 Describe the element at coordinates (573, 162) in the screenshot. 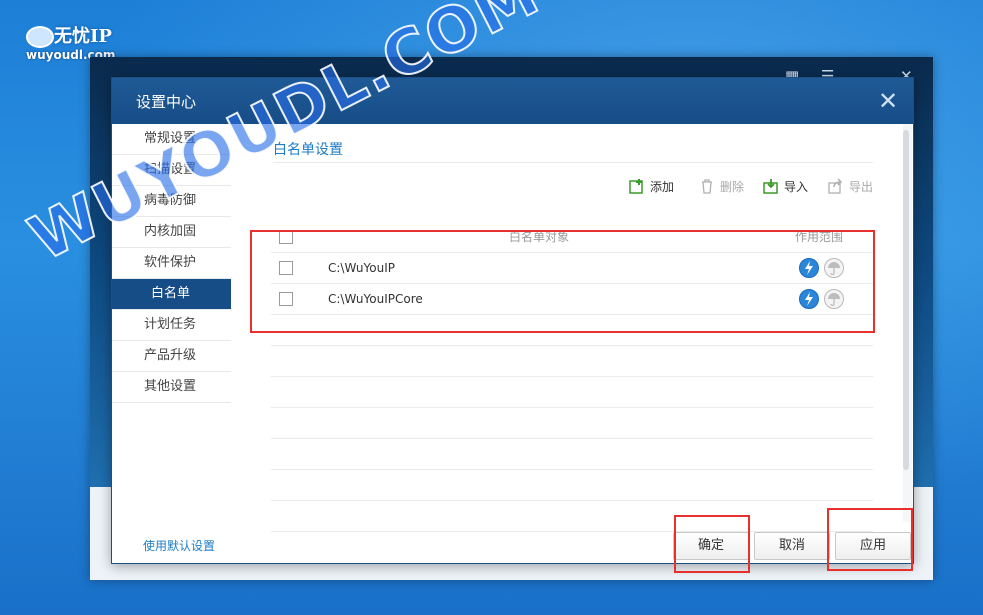

I see `divider` at that location.